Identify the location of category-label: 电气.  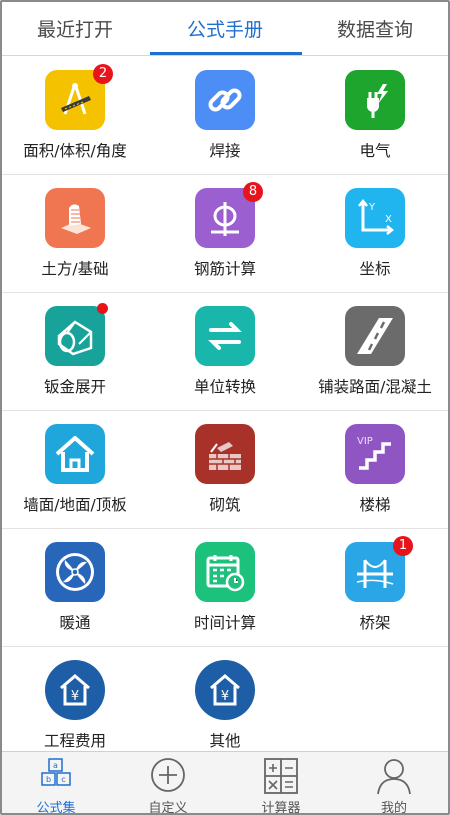
(375, 151).